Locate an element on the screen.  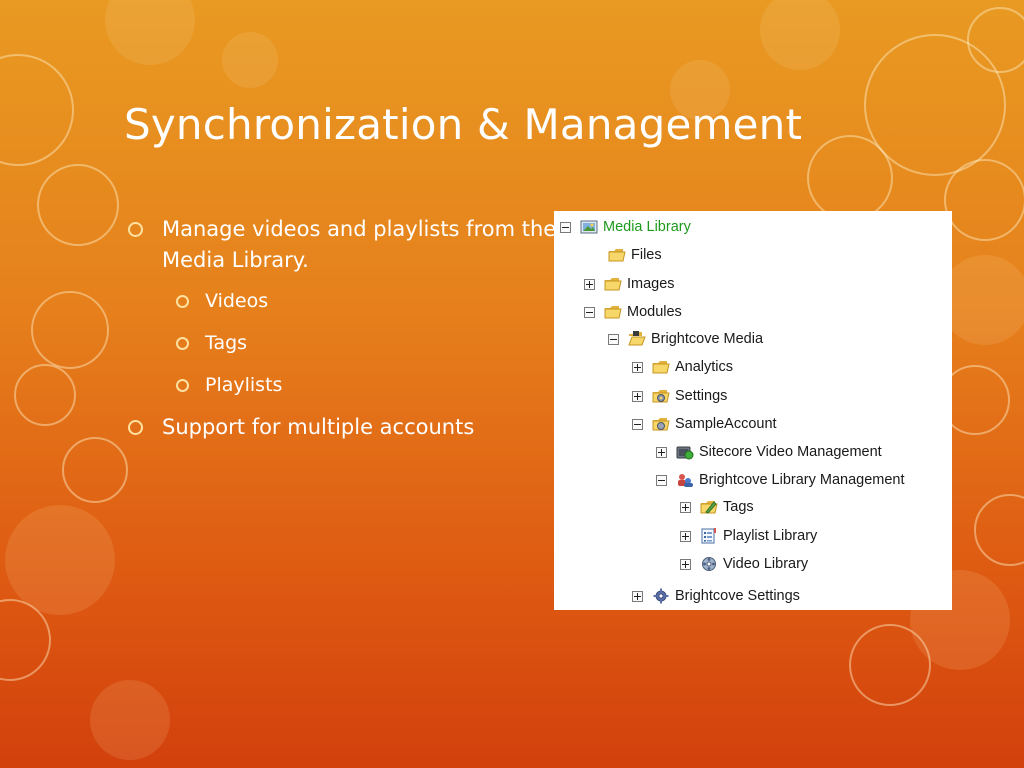
tree-node-label: Images is located at coordinates (651, 284).